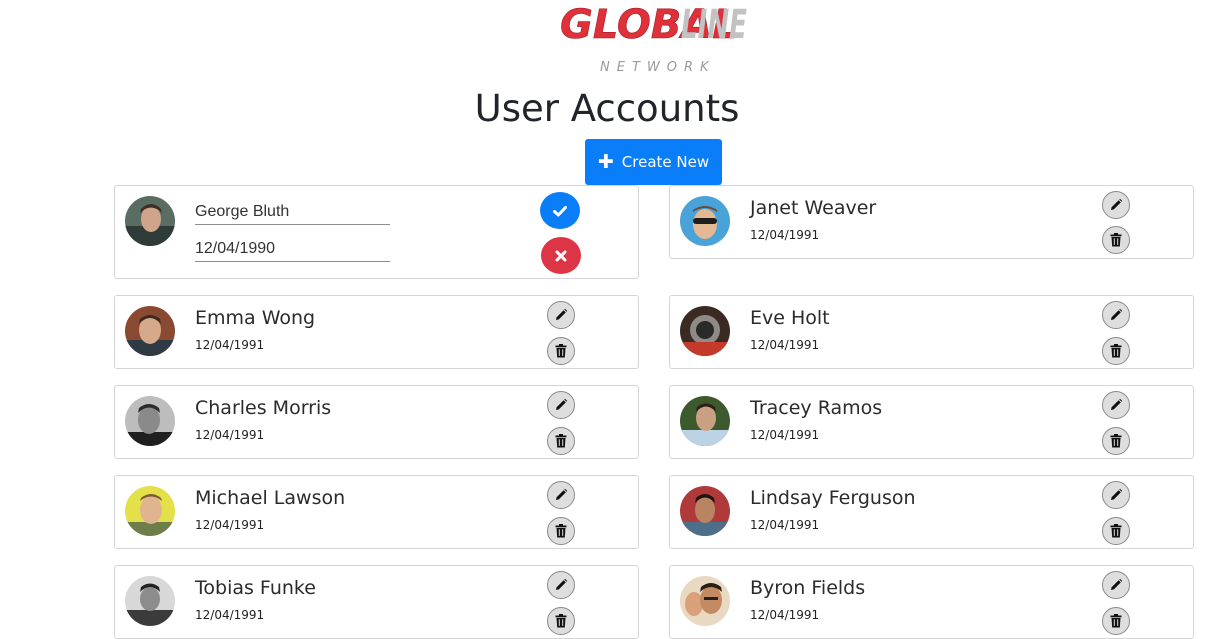 This screenshot has width=1214, height=639. I want to click on user-card: Charles Morris 12/04/1991, so click(376, 422).